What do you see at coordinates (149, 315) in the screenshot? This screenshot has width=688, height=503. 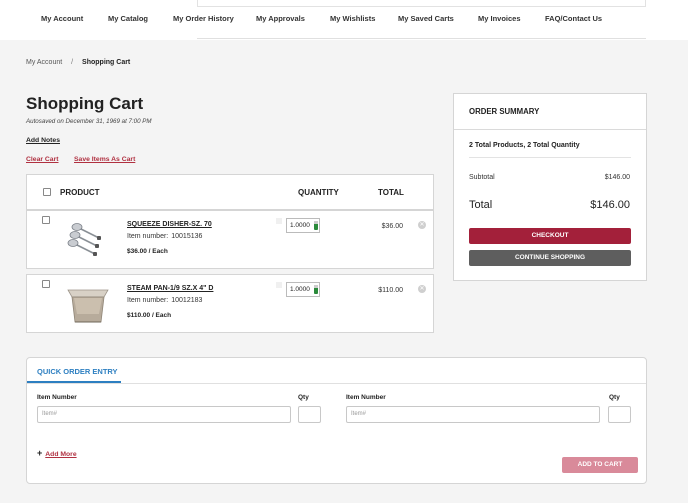 I see `unit-price: $110.00 / Each` at bounding box center [149, 315].